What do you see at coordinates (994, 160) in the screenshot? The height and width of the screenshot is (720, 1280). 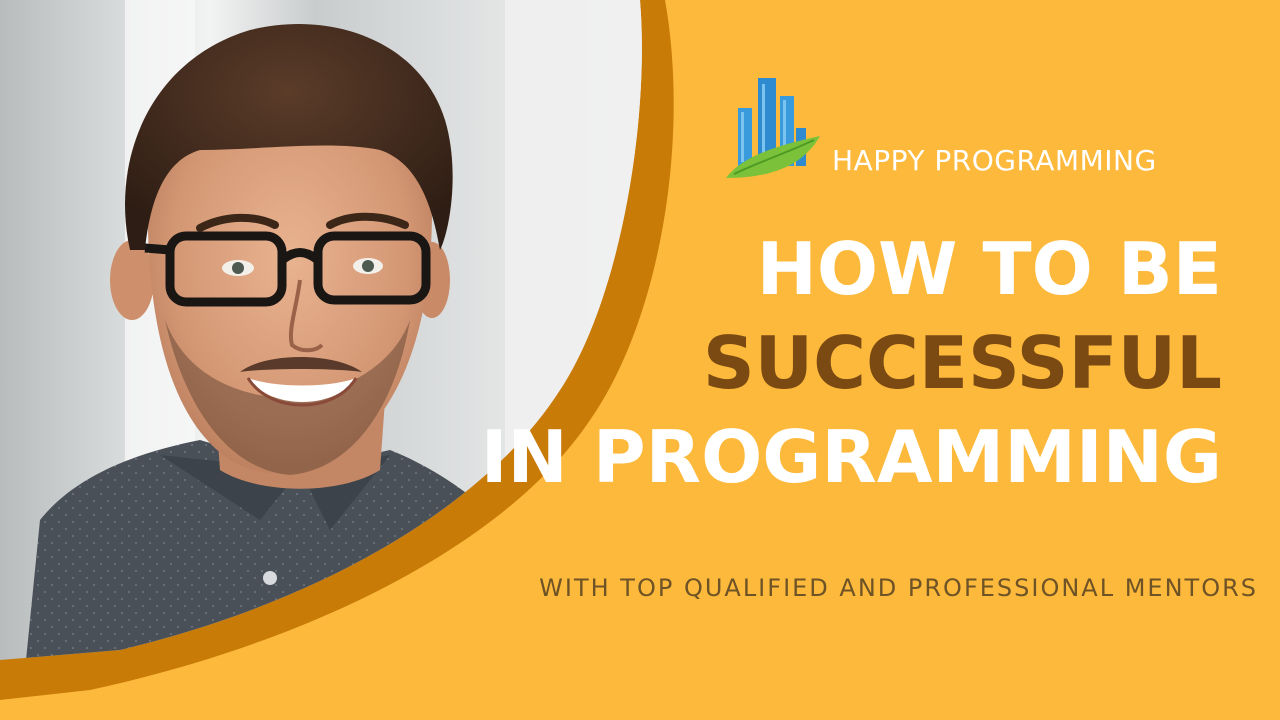 I see `brand-name: HAPPY PROGRAMMING` at bounding box center [994, 160].